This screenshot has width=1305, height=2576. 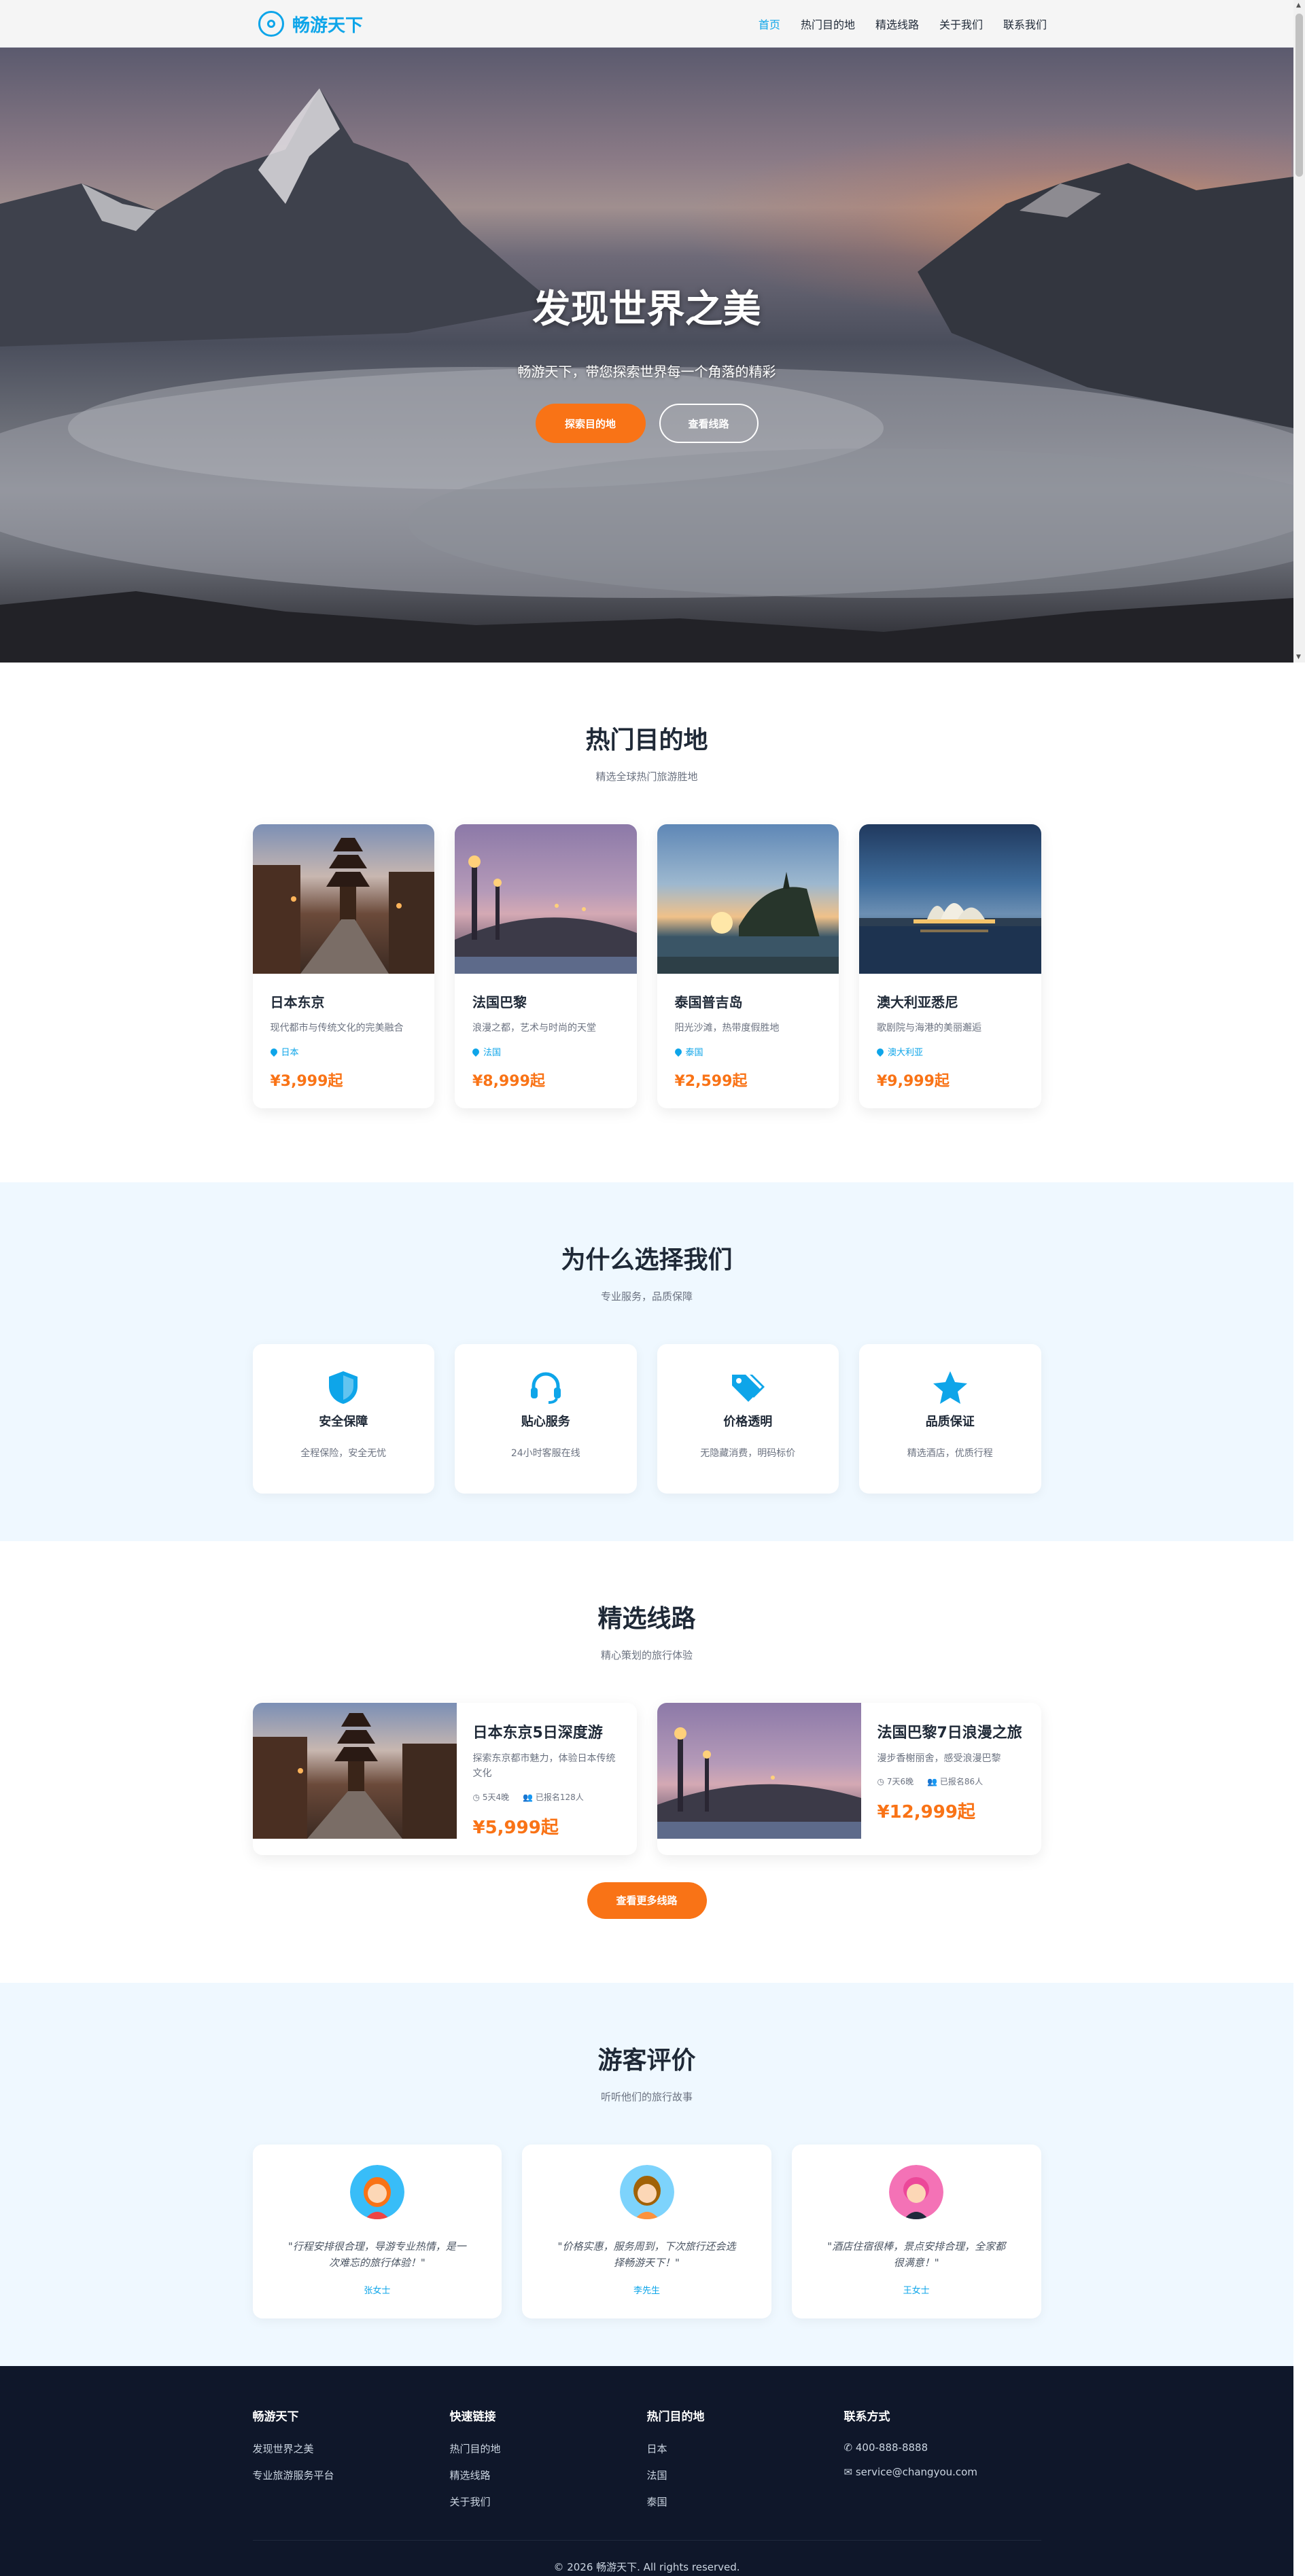 What do you see at coordinates (745, 2501) in the screenshot?
I see `footer-link: 泰国` at bounding box center [745, 2501].